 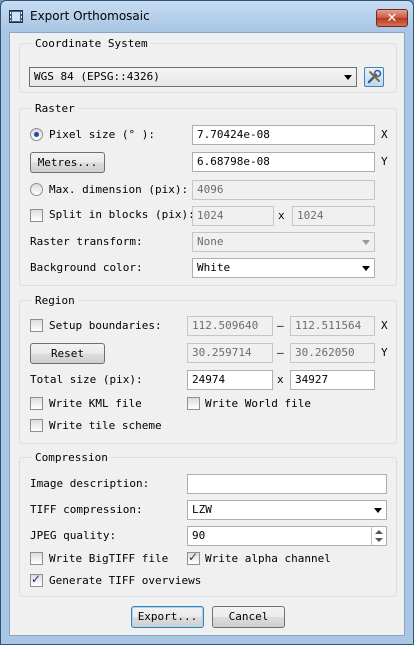 What do you see at coordinates (193, 77) in the screenshot?
I see `coordinate-system-select: WGS 84 (EPSG::4326)` at bounding box center [193, 77].